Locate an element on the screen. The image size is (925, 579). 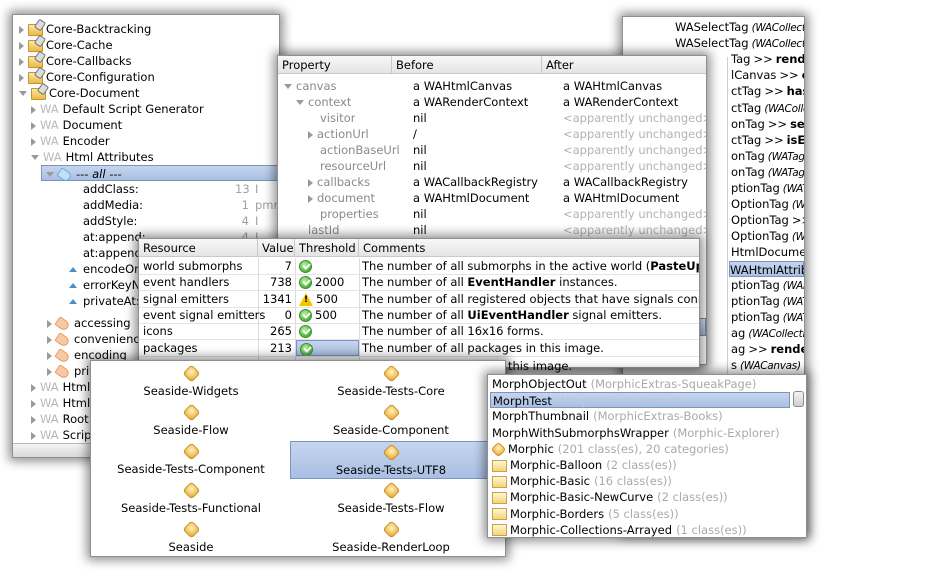
tree-method: addStyle: 4 I is located at coordinates (181, 221).